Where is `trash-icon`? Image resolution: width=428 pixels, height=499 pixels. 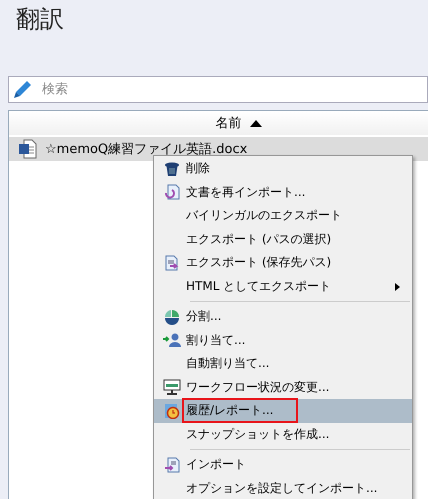 trash-icon is located at coordinates (172, 168).